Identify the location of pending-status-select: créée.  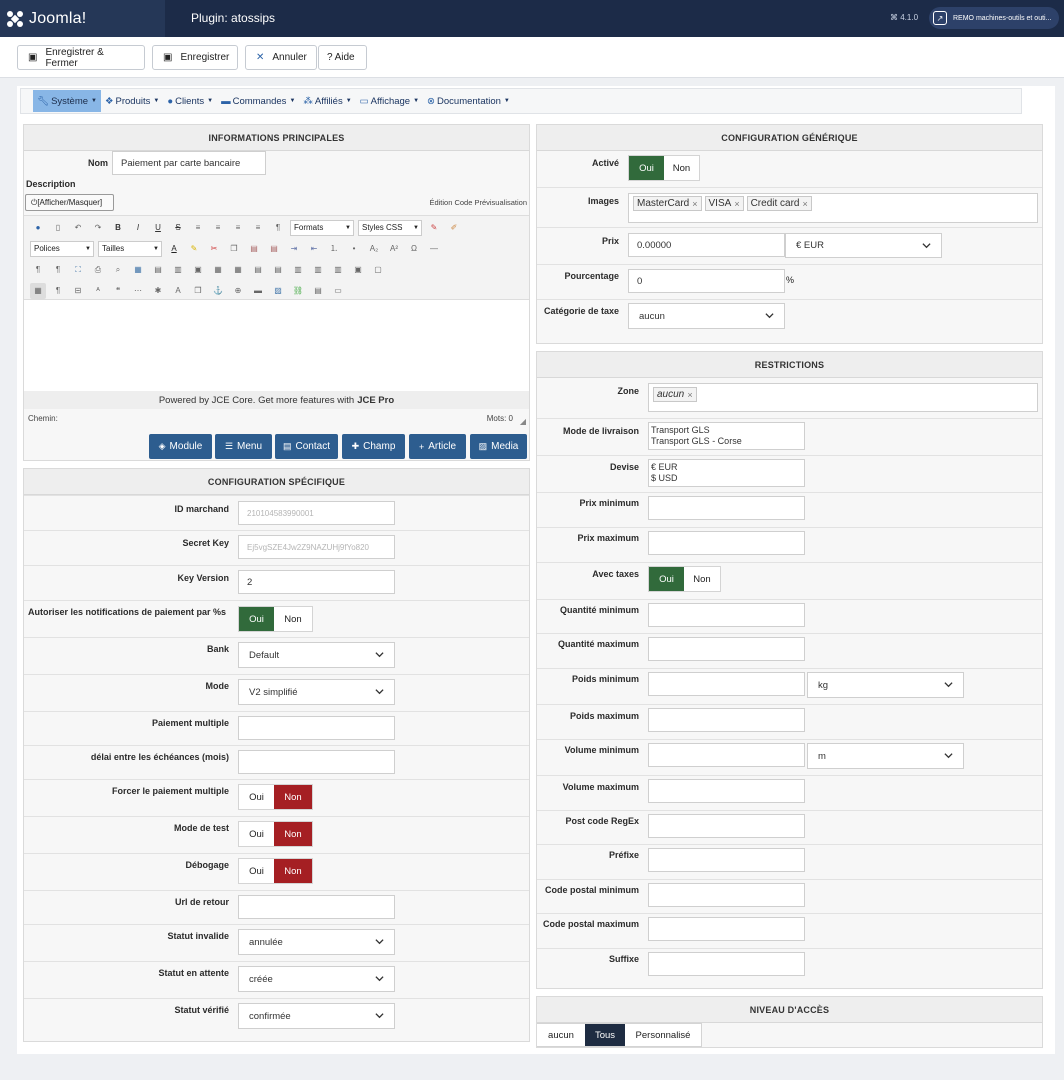
(316, 979).